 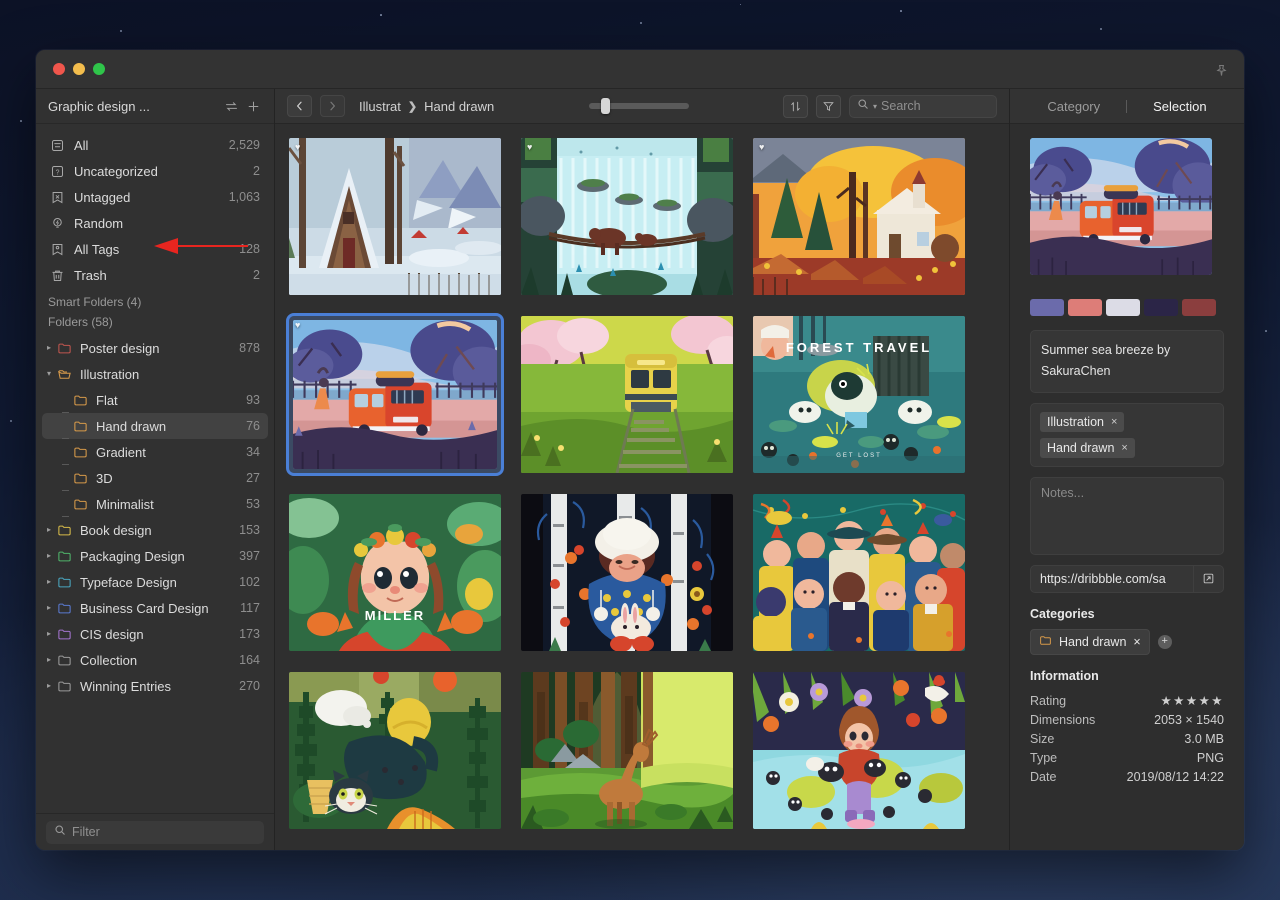 I want to click on minimize-window-button, so click(x=79, y=69).